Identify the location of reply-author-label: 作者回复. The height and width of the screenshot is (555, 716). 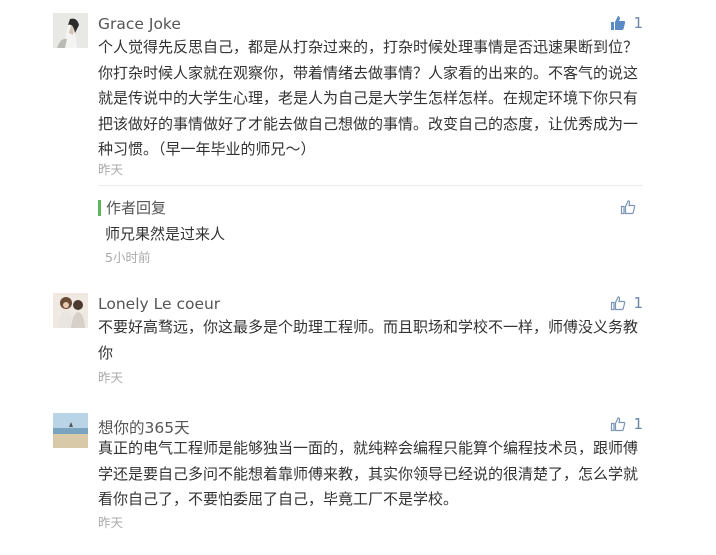
(132, 208).